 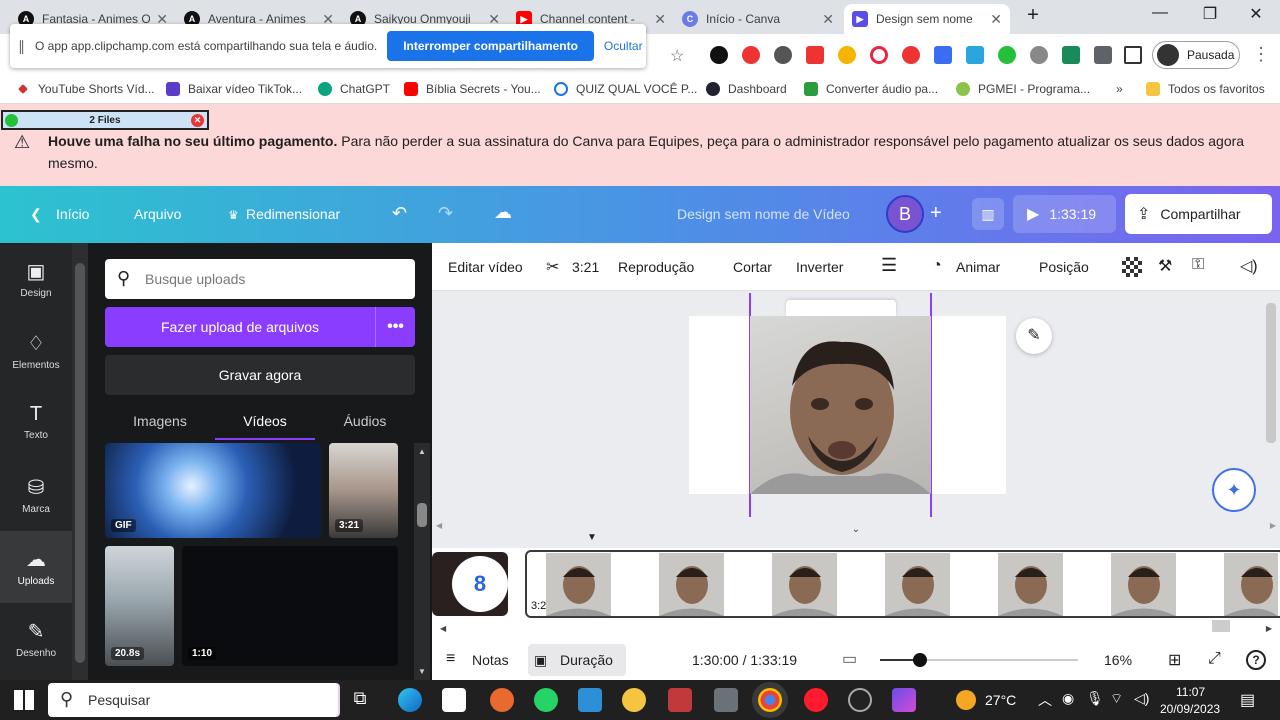 What do you see at coordinates (1198, 265) in the screenshot?
I see `lock-icon: ⚿` at bounding box center [1198, 265].